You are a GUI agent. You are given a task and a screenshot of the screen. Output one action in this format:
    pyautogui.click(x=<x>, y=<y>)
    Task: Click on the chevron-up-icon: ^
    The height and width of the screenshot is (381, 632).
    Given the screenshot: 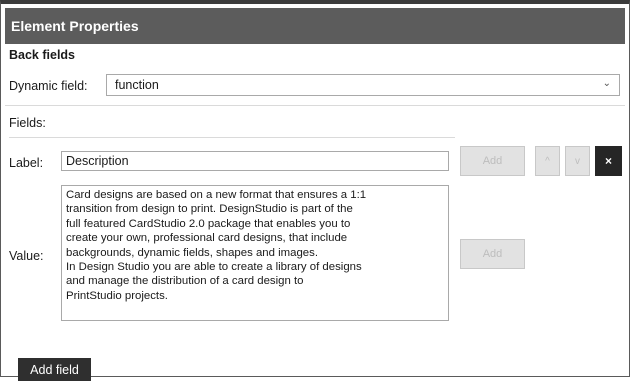 What is the action you would take?
    pyautogui.click(x=547, y=161)
    